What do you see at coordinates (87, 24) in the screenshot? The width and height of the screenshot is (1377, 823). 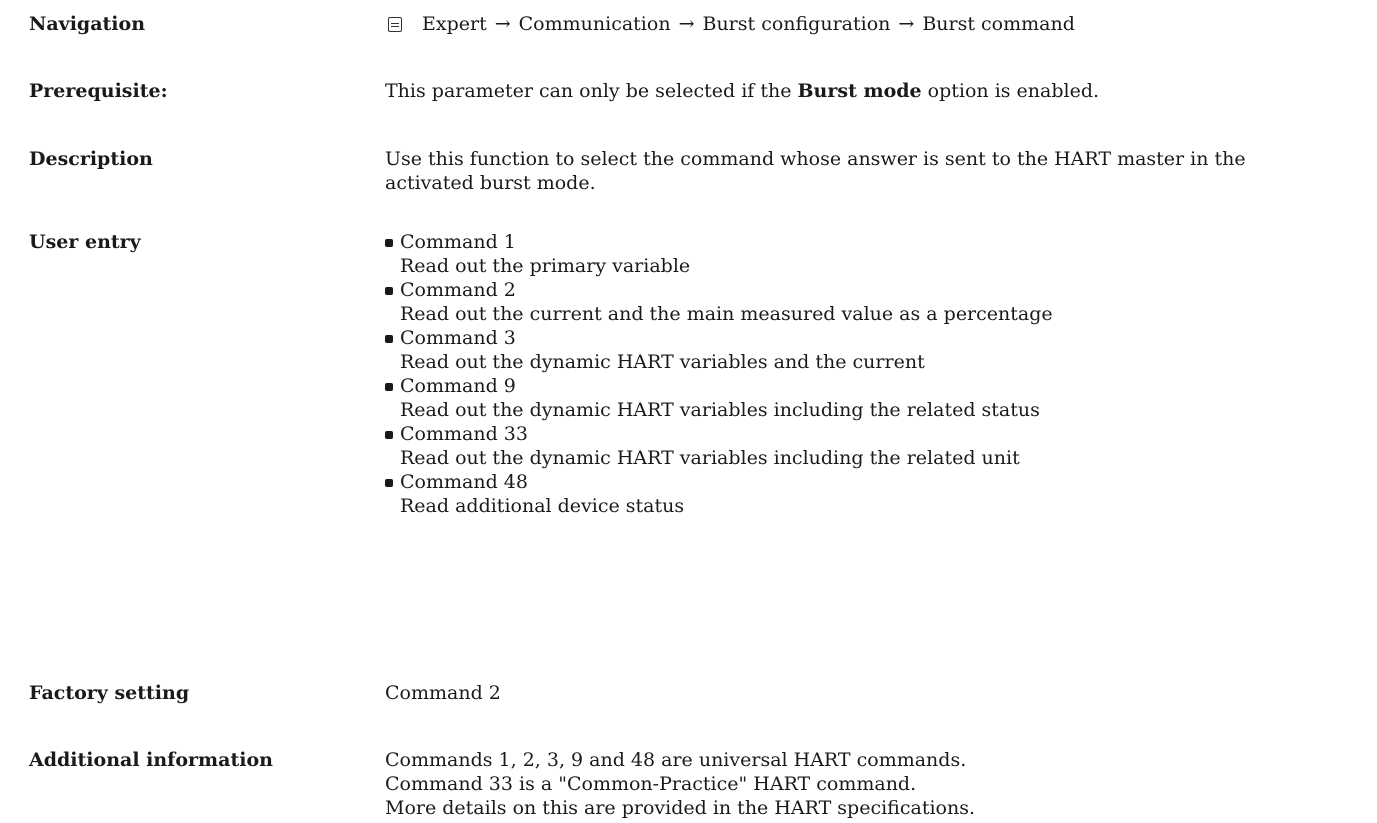 I see `navigation-label: Navigation` at bounding box center [87, 24].